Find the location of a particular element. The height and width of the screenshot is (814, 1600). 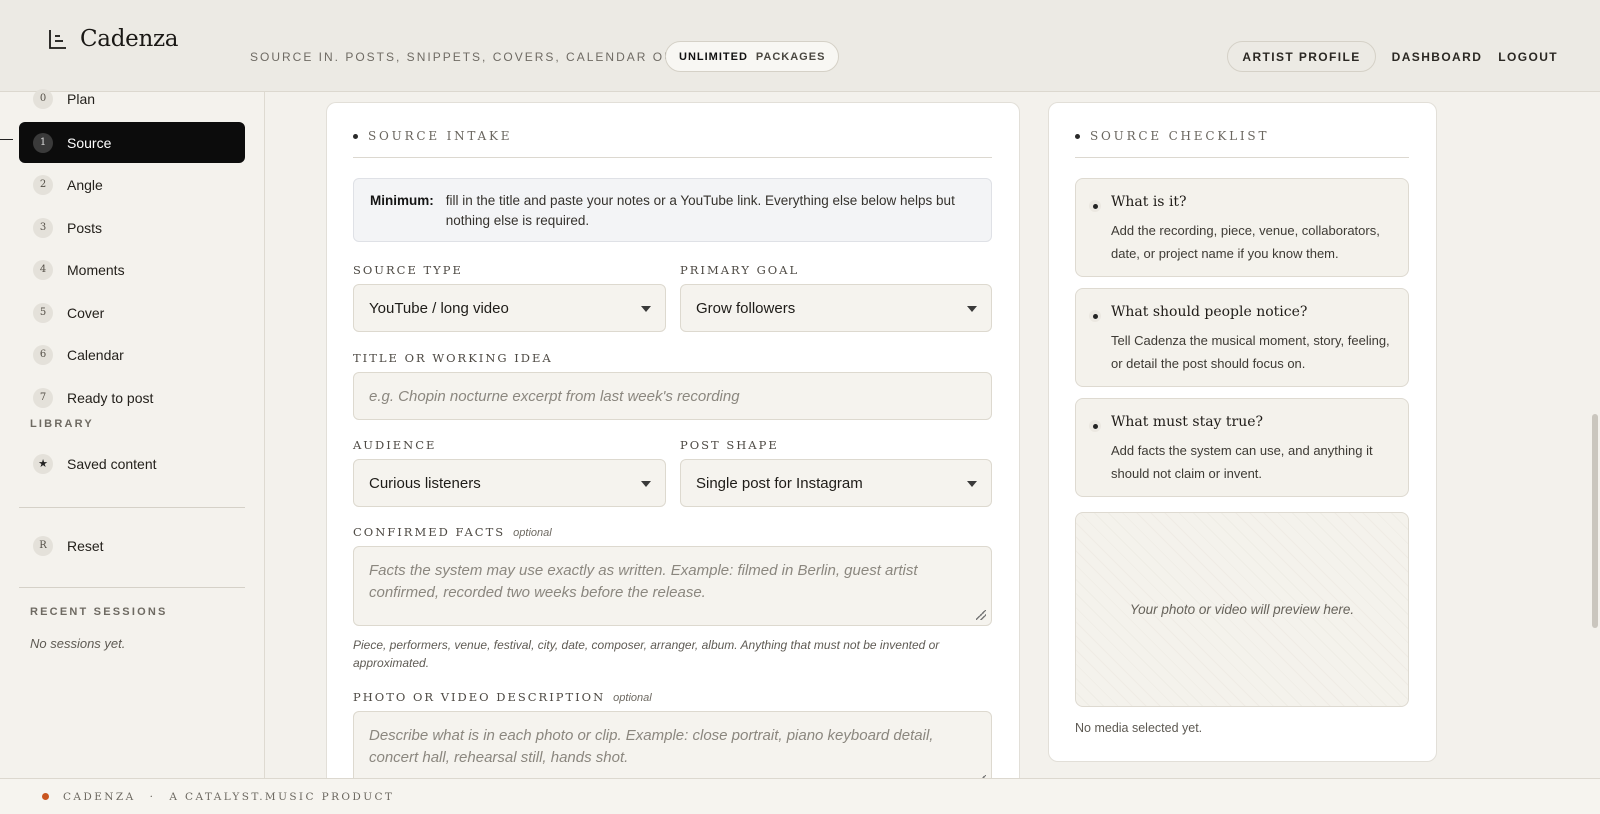

step-number: 1 is located at coordinates (43, 142).